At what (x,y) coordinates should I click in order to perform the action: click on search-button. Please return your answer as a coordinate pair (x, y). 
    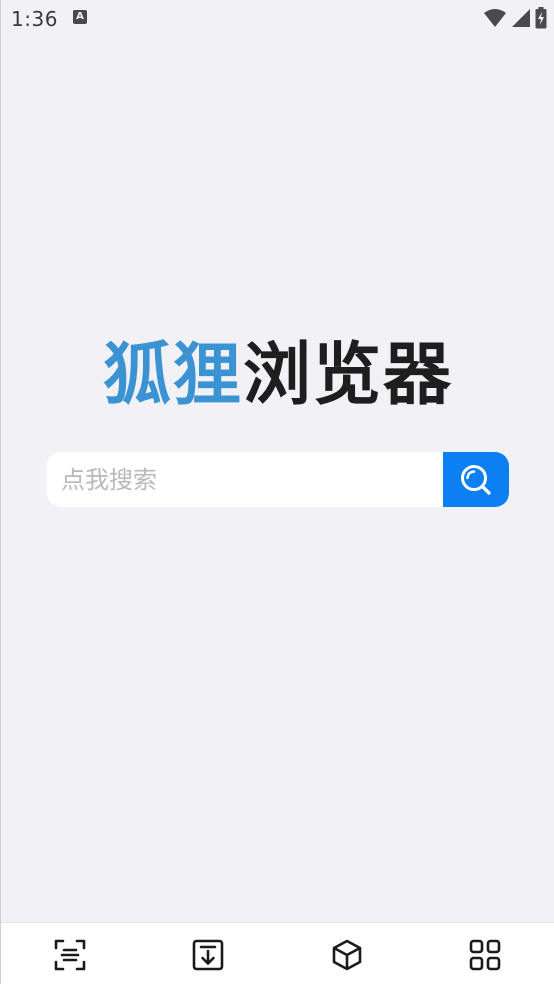
    Looking at the image, I should click on (476, 479).